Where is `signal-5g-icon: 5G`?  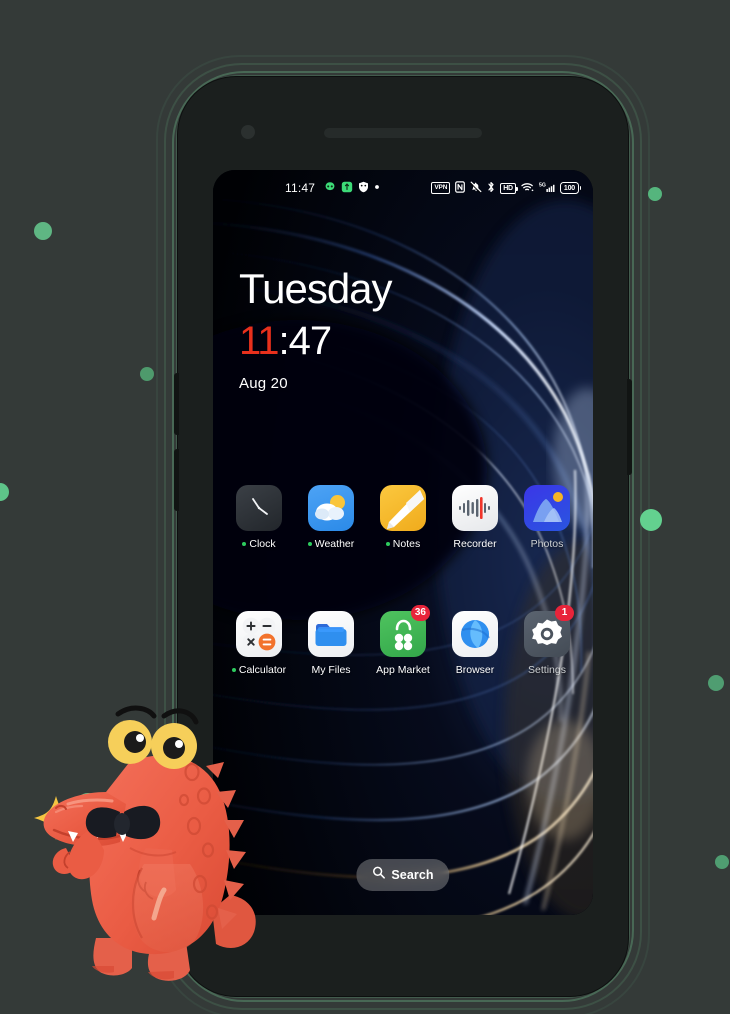 signal-5g-icon: 5G is located at coordinates (547, 188).